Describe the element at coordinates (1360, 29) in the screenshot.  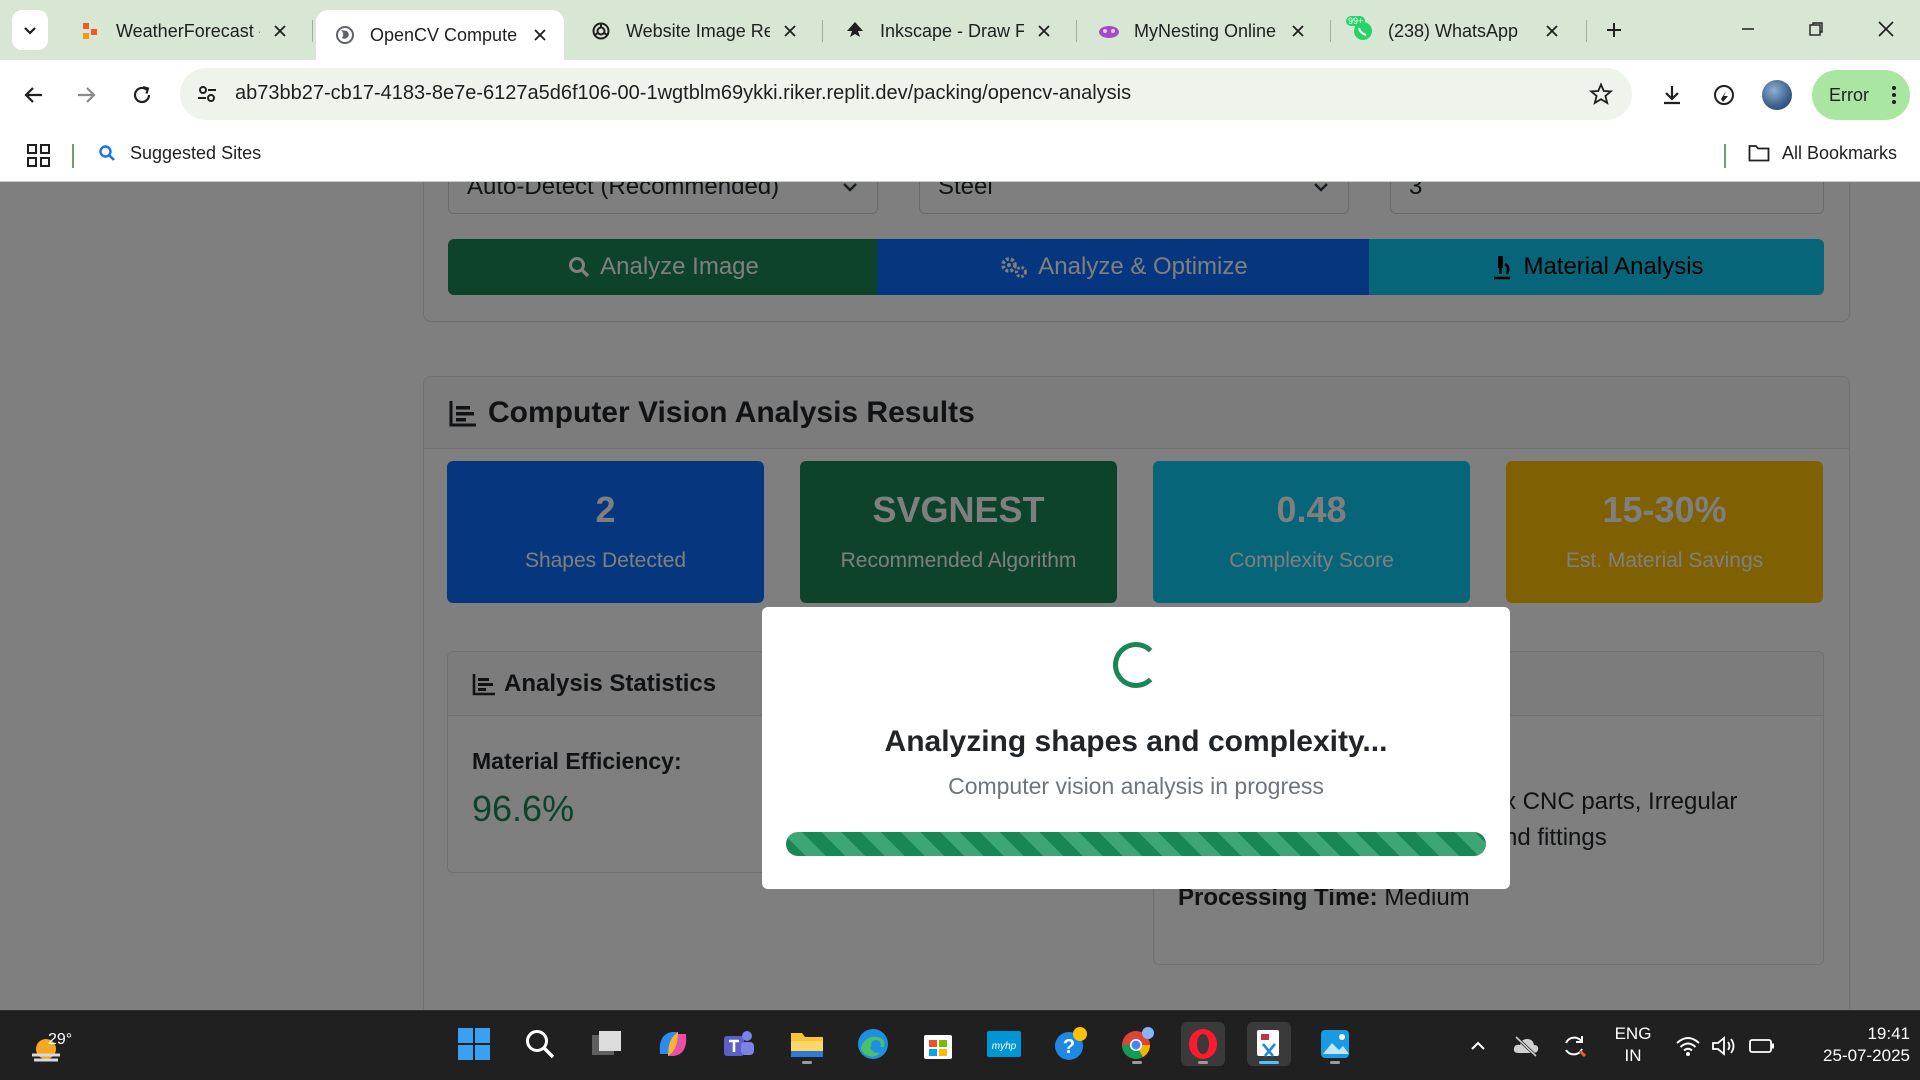
I see `whatsapp-icon: 99+` at that location.